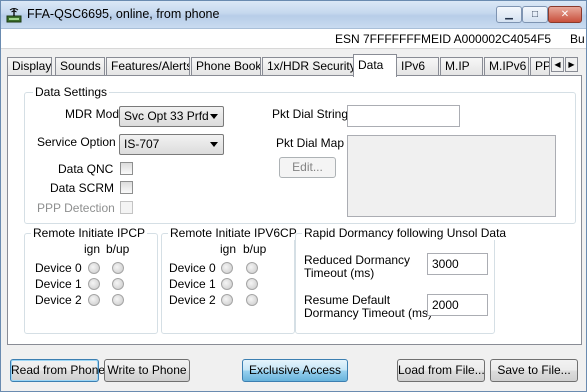  What do you see at coordinates (252, 268) in the screenshot?
I see `ipv6cp-device-0-bup-radio` at bounding box center [252, 268].